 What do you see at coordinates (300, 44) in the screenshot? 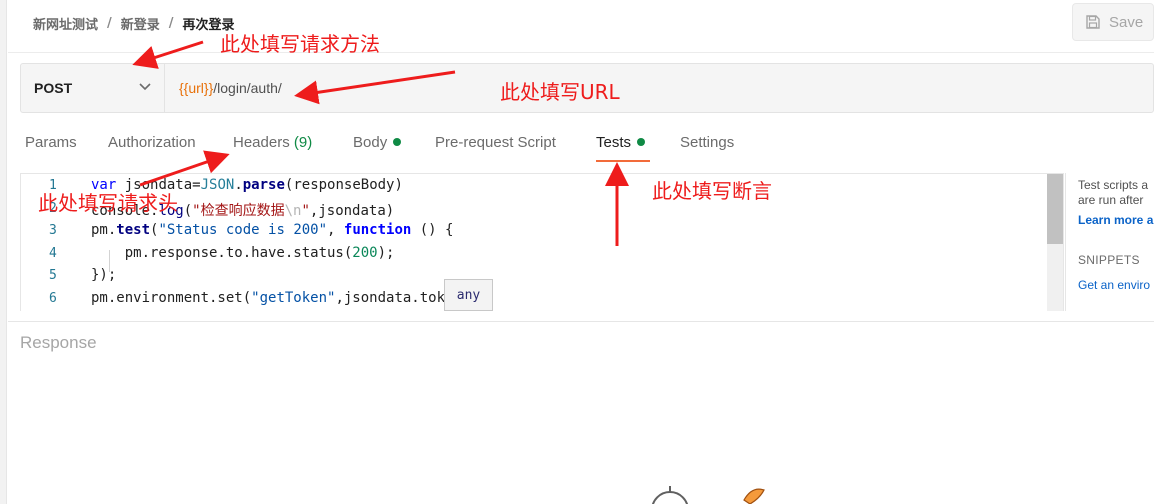
I see `annotation-method: 此处填写请求方法` at bounding box center [300, 44].